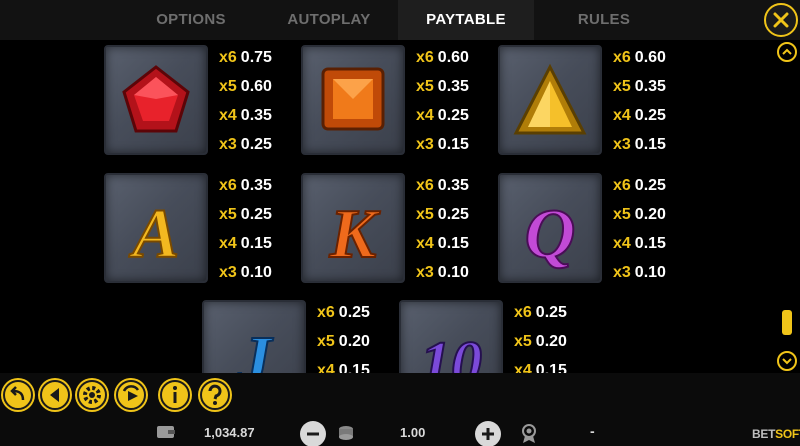 This screenshot has width=800, height=446. What do you see at coordinates (329, 20) in the screenshot?
I see `tab-autoplay: AUTOPLAY` at bounding box center [329, 20].